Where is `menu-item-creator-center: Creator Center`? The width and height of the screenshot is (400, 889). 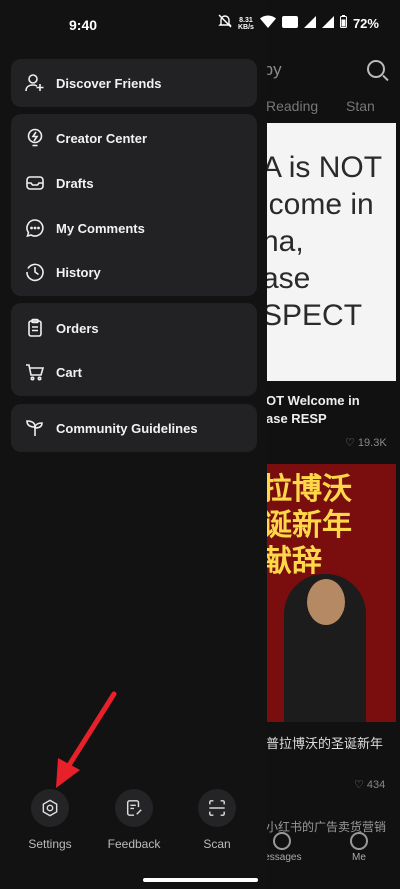
menu-item-creator-center: Creator Center is located at coordinates (134, 138).